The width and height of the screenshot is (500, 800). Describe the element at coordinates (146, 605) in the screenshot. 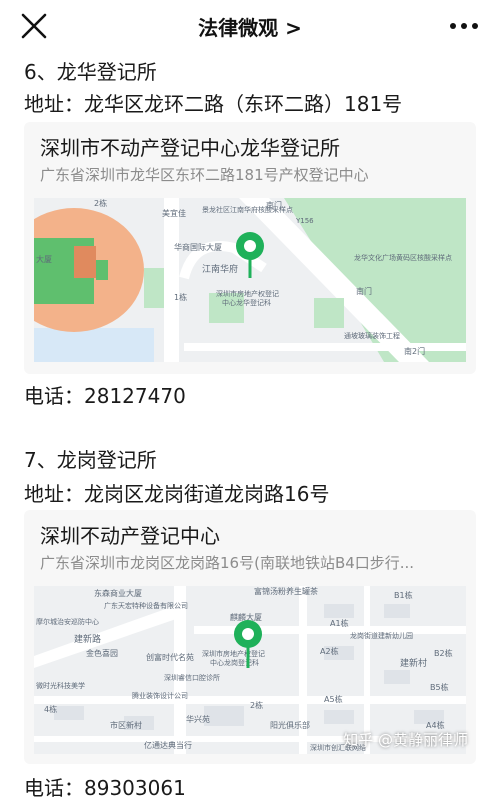

I see `map-label: 广东天宏特种设备有限公司` at that location.